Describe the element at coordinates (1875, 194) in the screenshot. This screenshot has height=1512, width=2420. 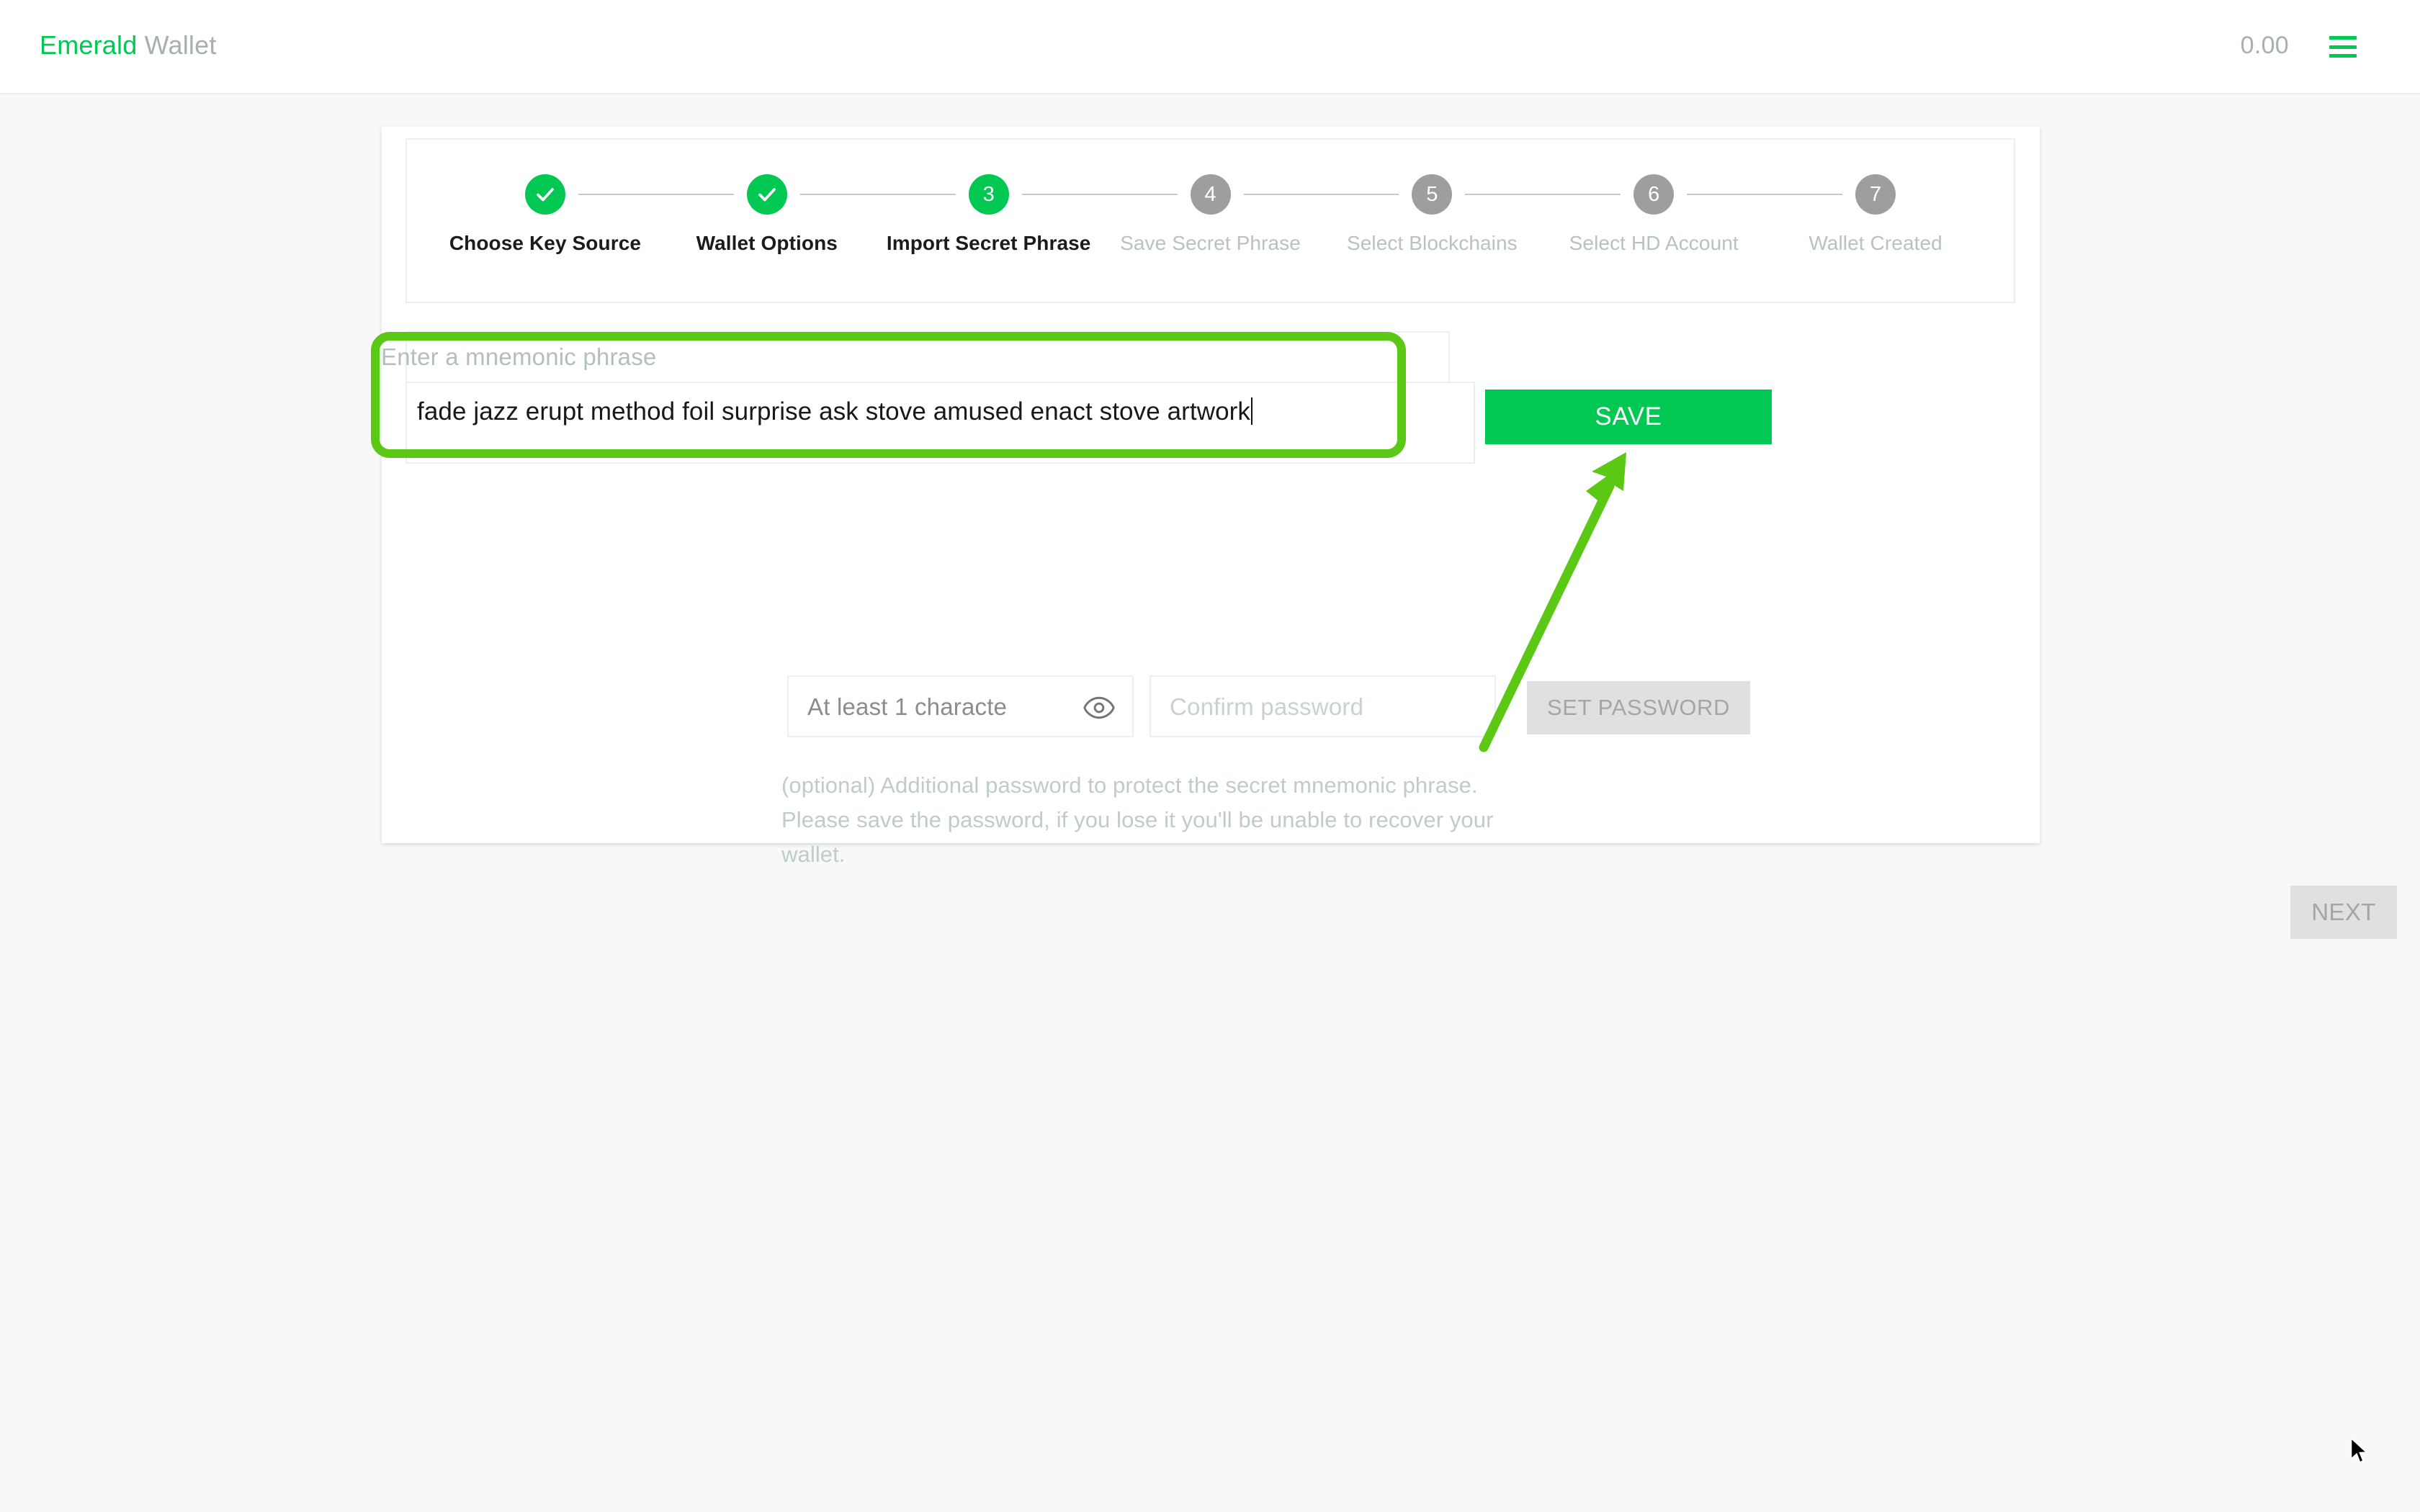
I see `step-number-badge: 7` at that location.